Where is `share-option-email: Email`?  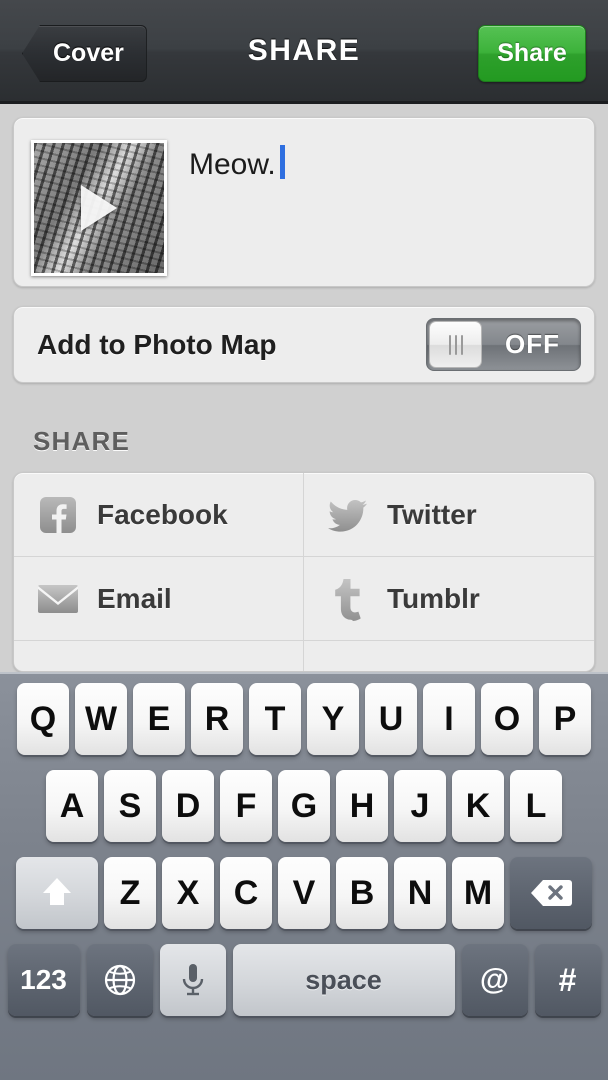 share-option-email: Email is located at coordinates (159, 599).